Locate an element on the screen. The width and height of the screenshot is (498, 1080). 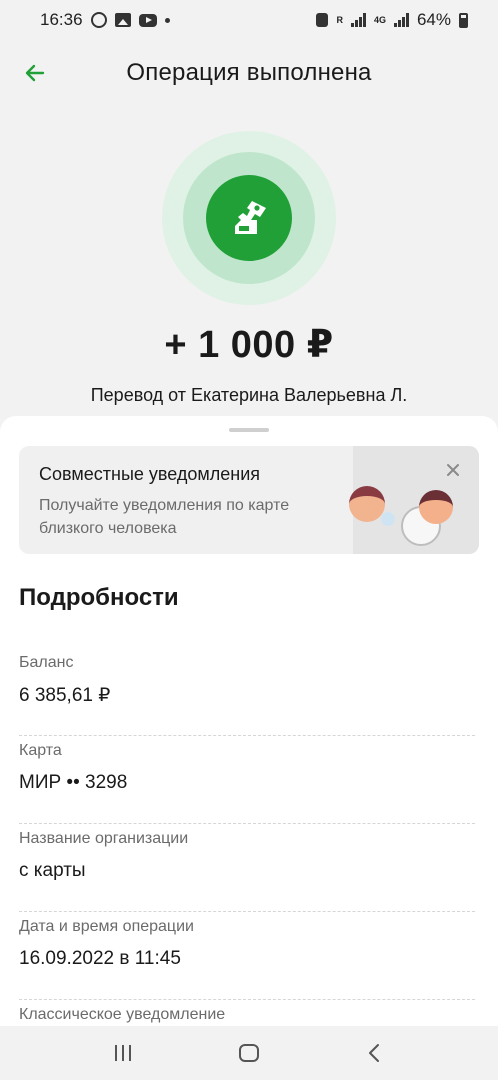
operation-amount: + 1 000 ₽ is located at coordinates (249, 345).